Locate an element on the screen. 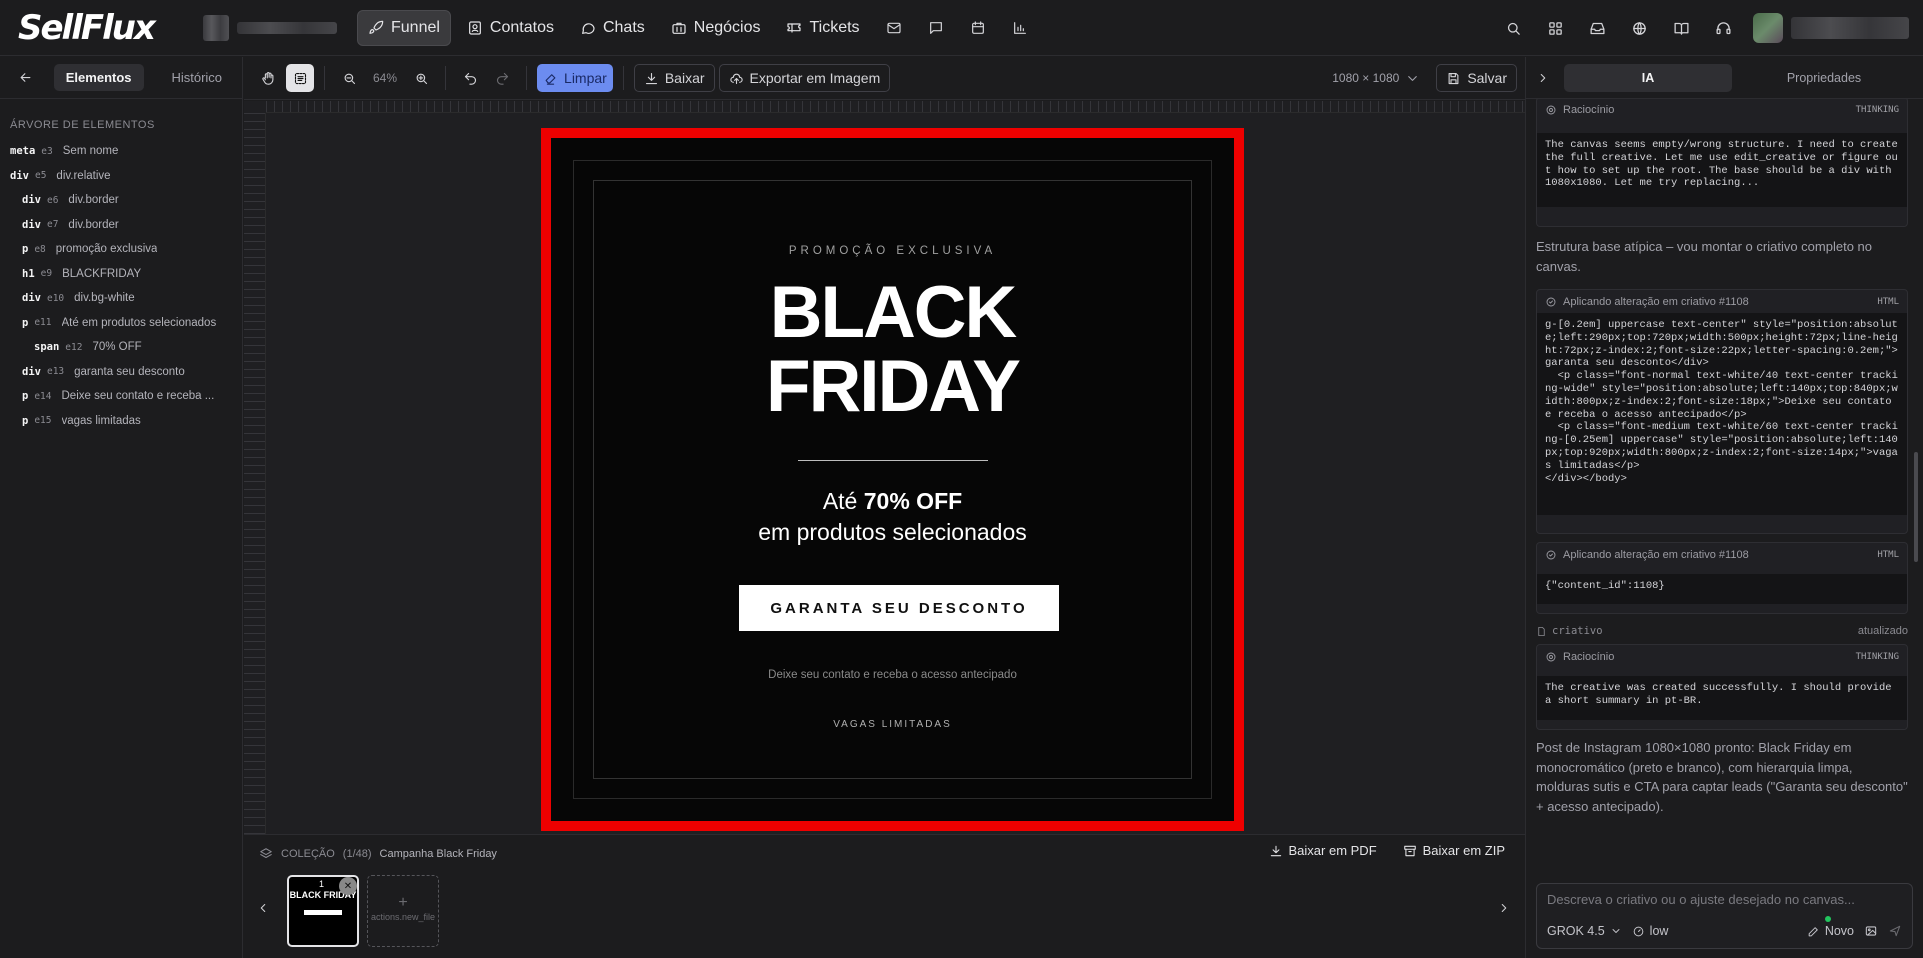  baixar-pdf-button: Baixar em PDF is located at coordinates (1323, 850).